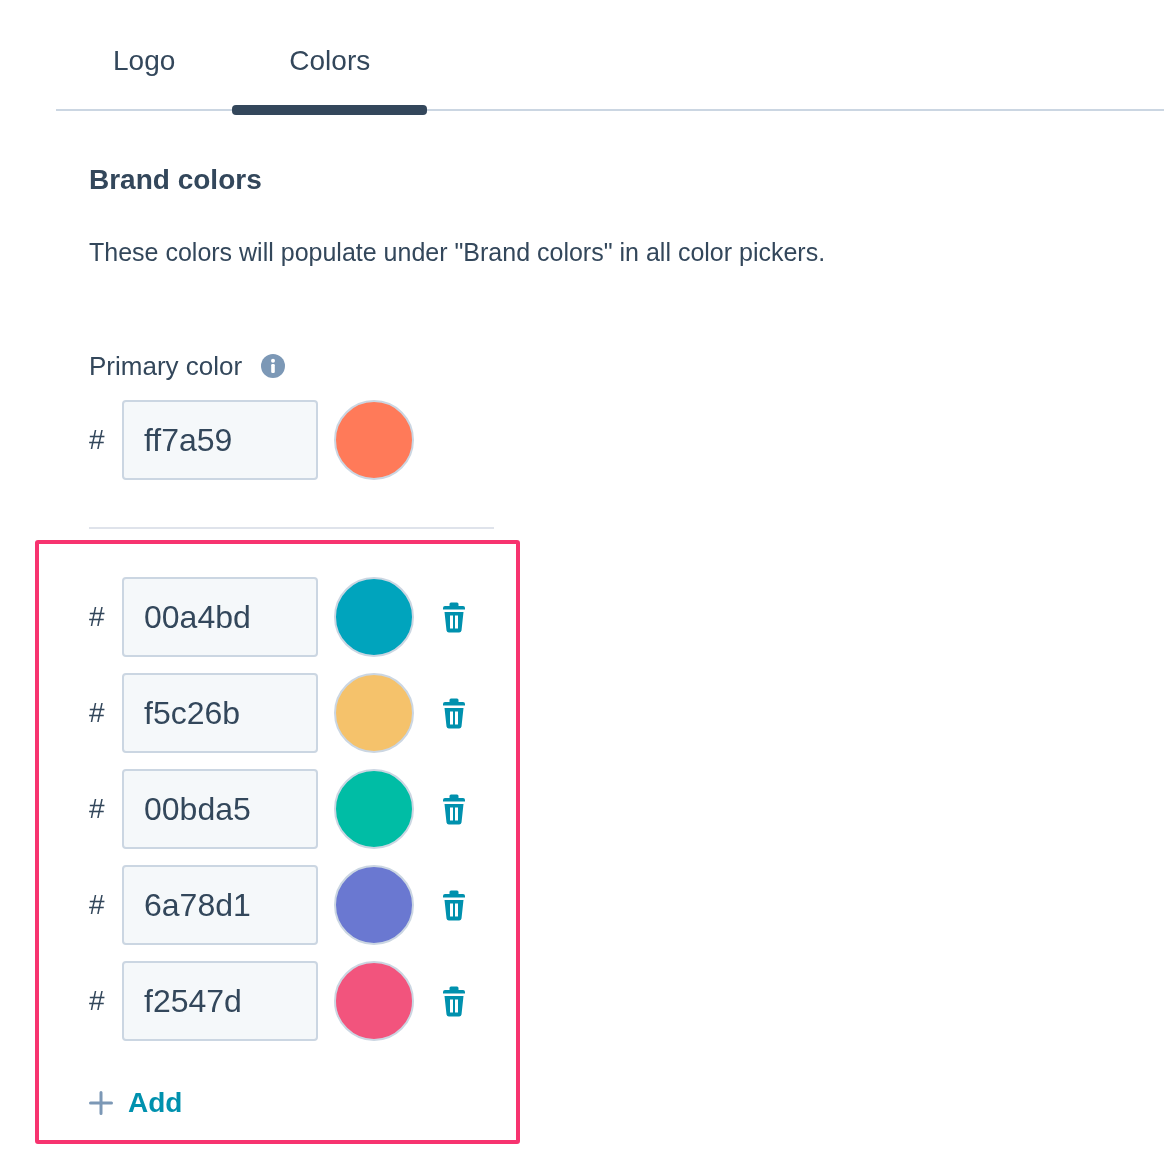  I want to click on tab: Colors, so click(330, 57).